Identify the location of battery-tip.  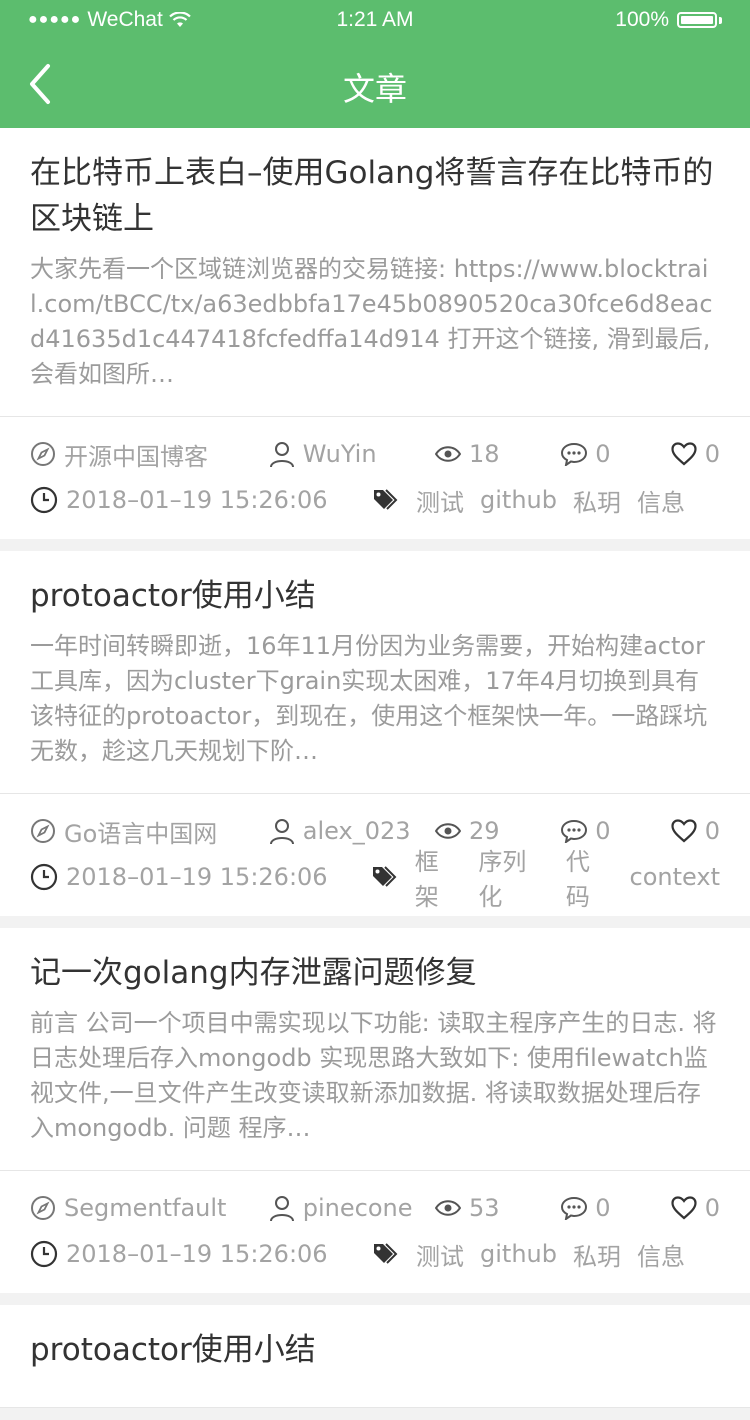
(720, 20).